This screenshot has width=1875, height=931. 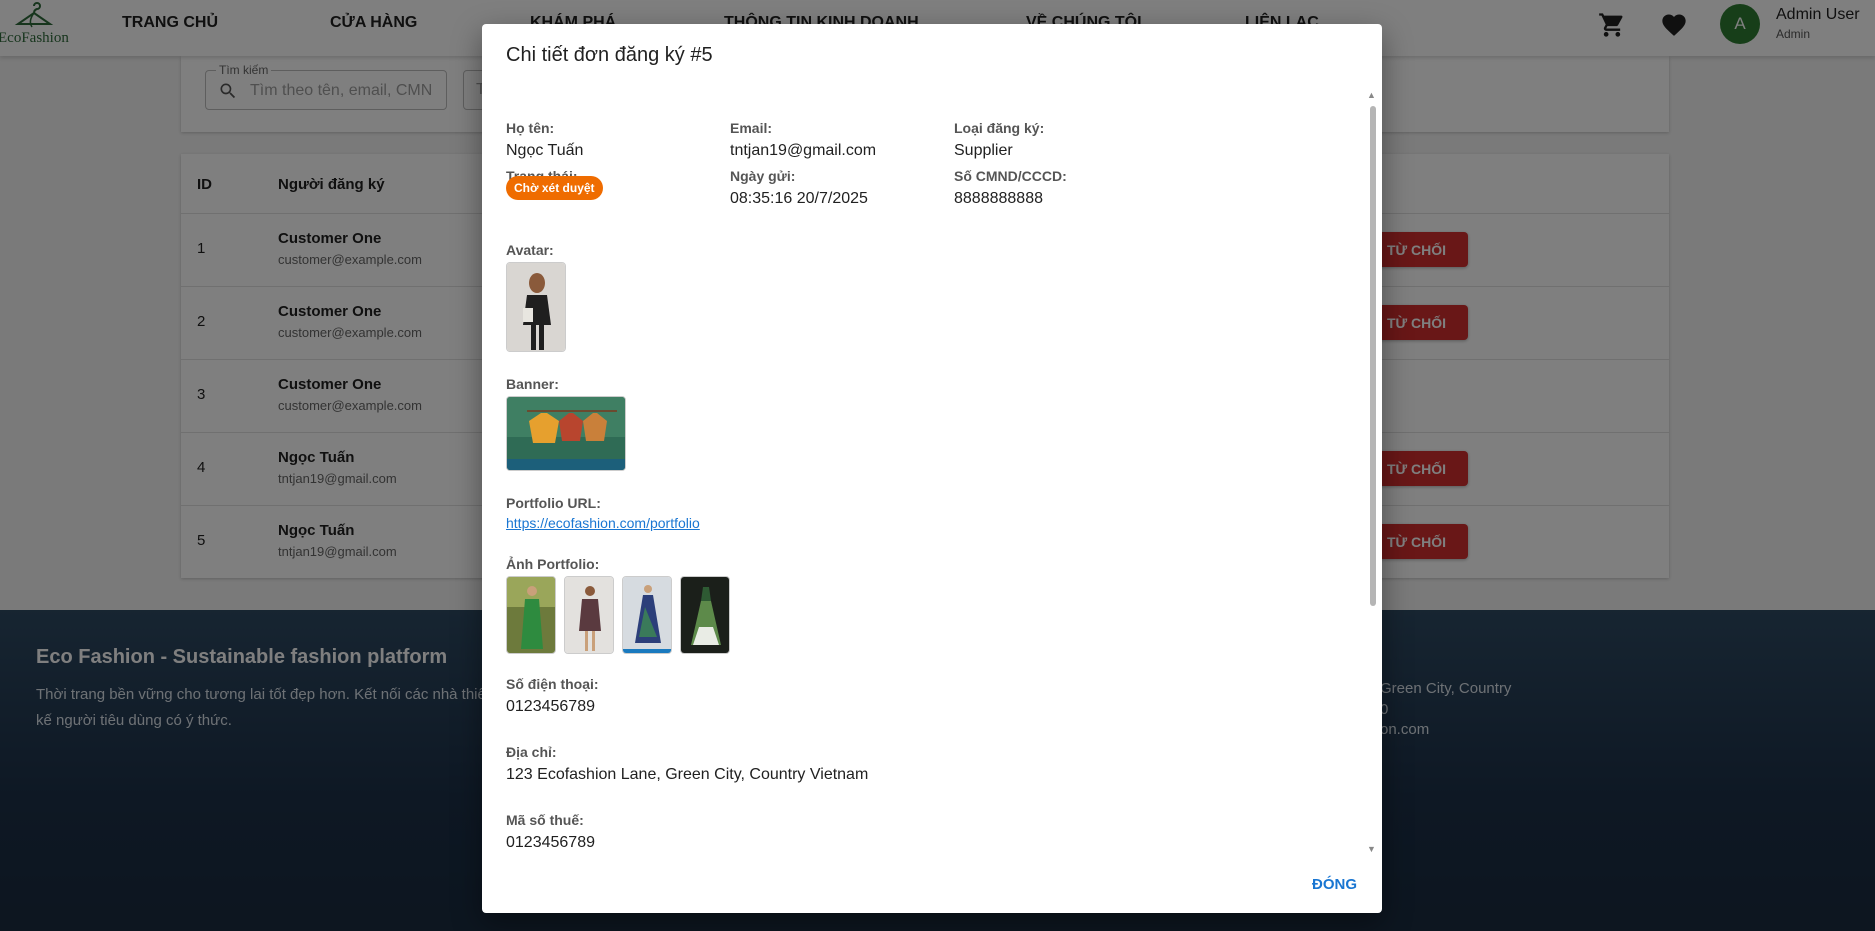 What do you see at coordinates (799, 198) in the screenshot?
I see `date-value: 08:35:16 20/7/2025` at bounding box center [799, 198].